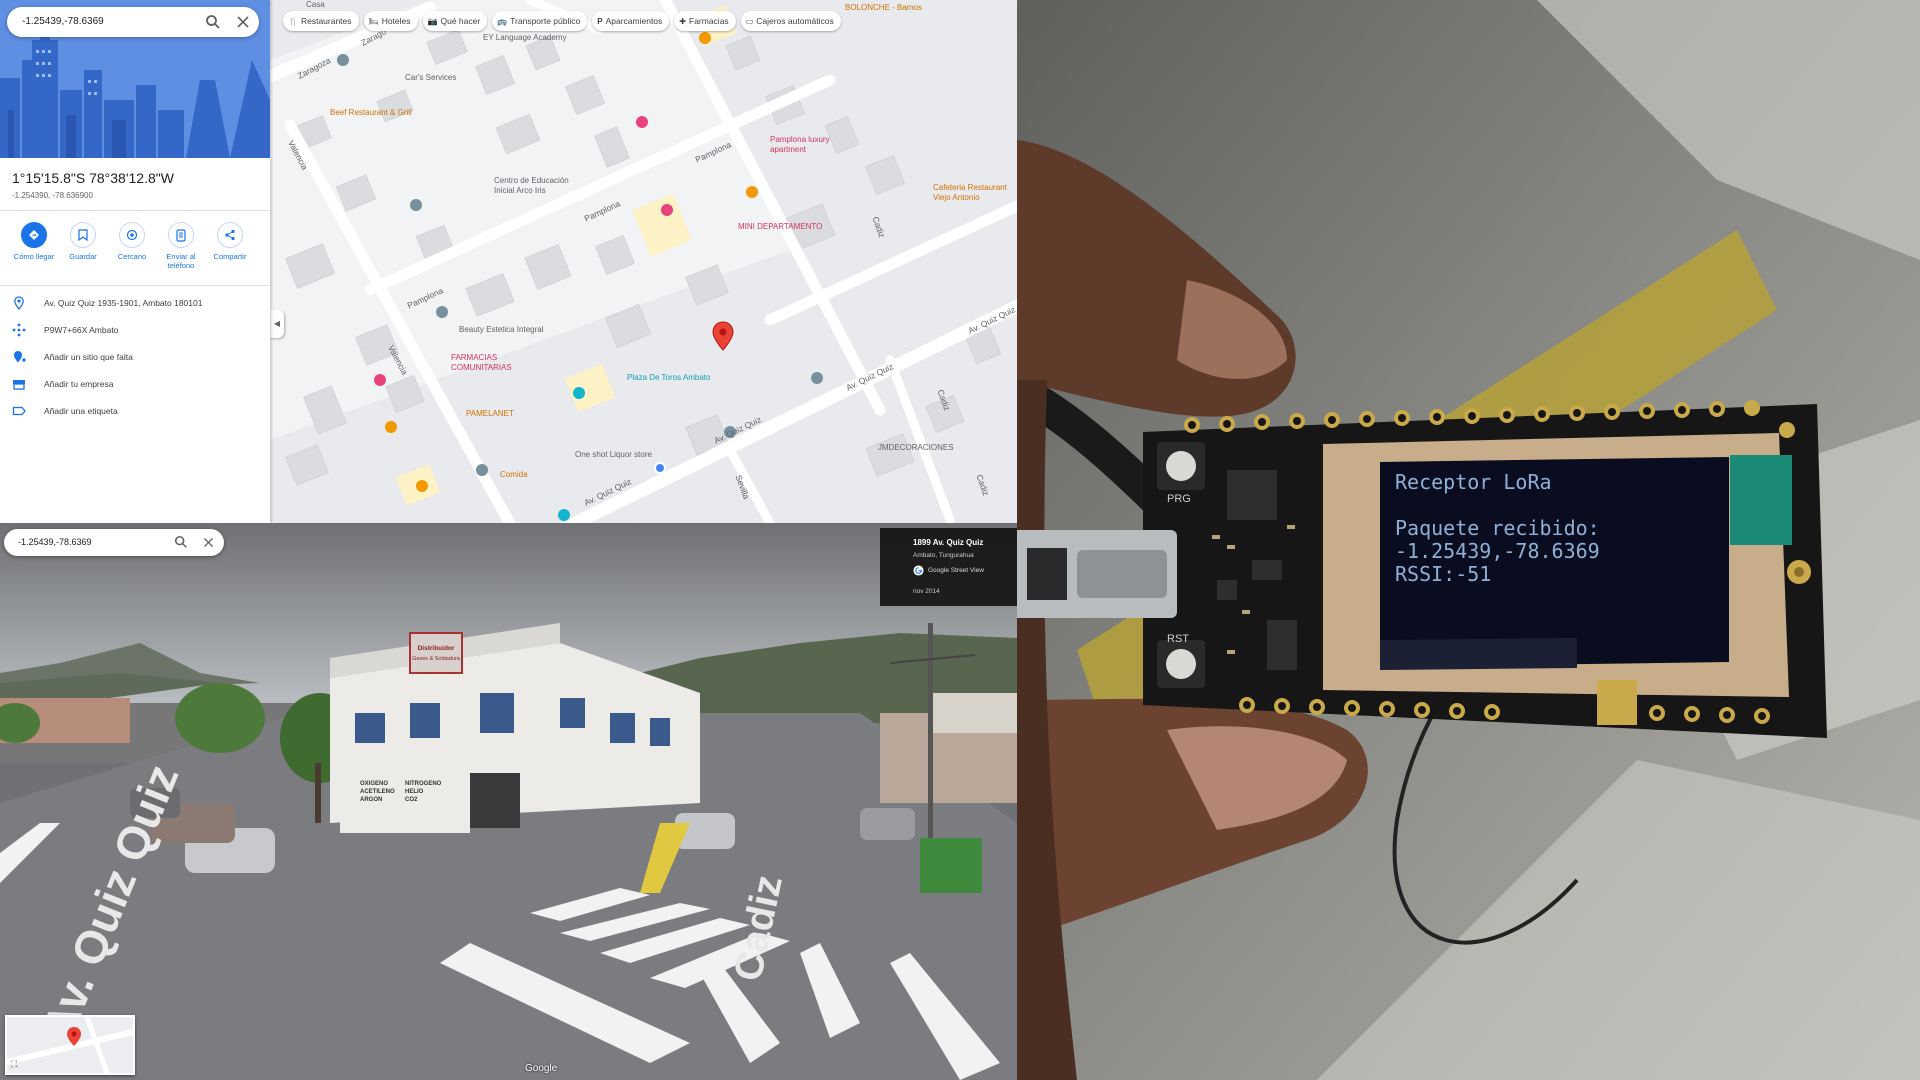 The width and height of the screenshot is (1920, 1080). What do you see at coordinates (502, 21) in the screenshot?
I see `bus-icon: 🚌` at bounding box center [502, 21].